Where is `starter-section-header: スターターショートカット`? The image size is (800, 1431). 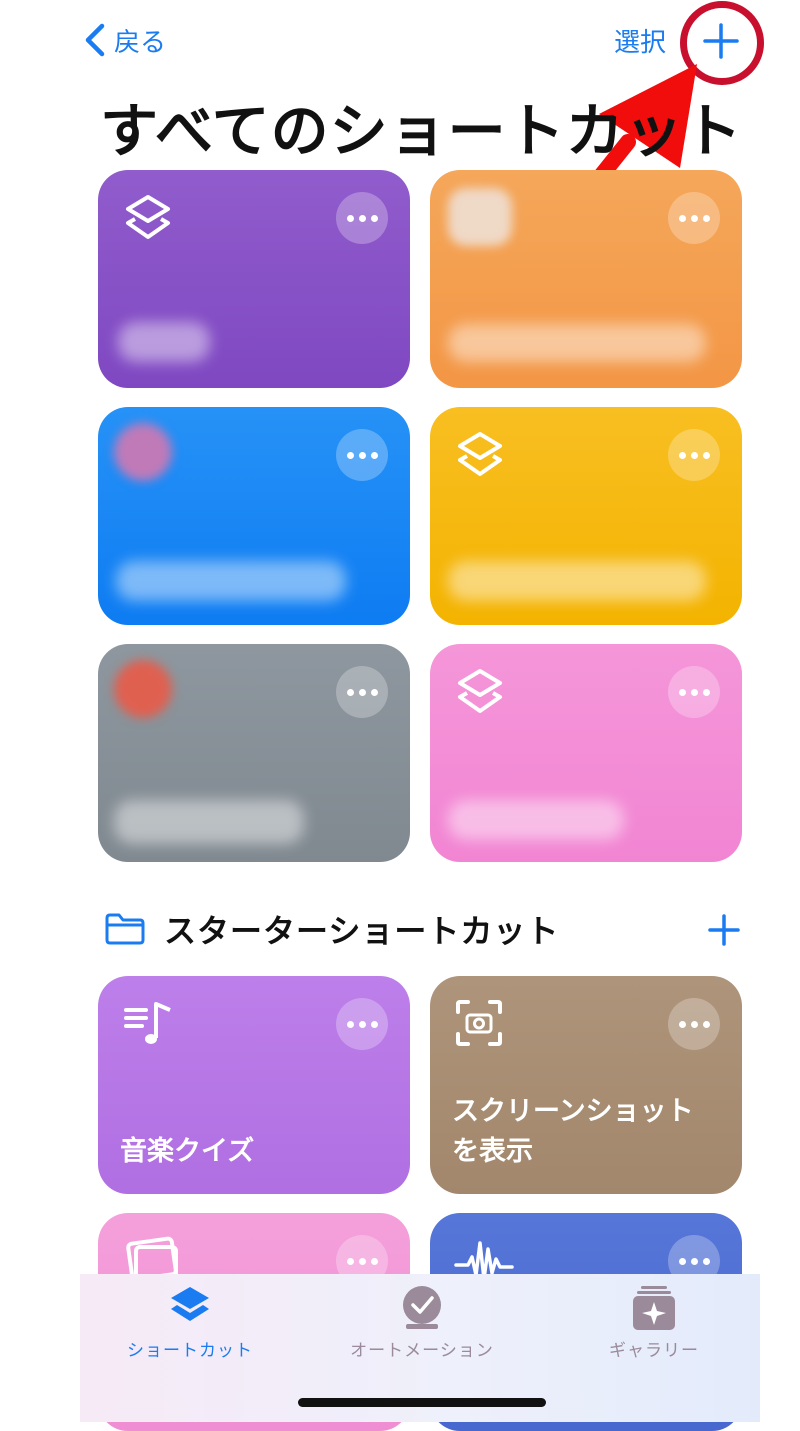
starter-section-header: スターターショートカット is located at coordinates (331, 929).